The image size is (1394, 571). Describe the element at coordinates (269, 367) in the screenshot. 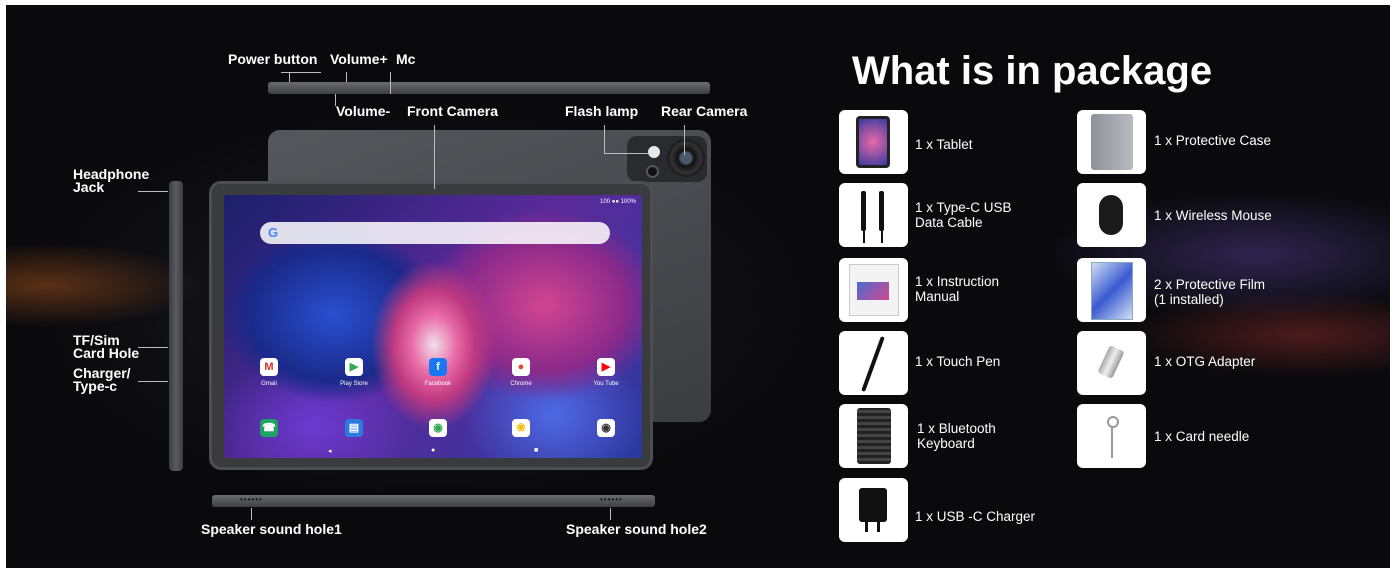

I see `app-icon-row1-1-icon: M` at that location.